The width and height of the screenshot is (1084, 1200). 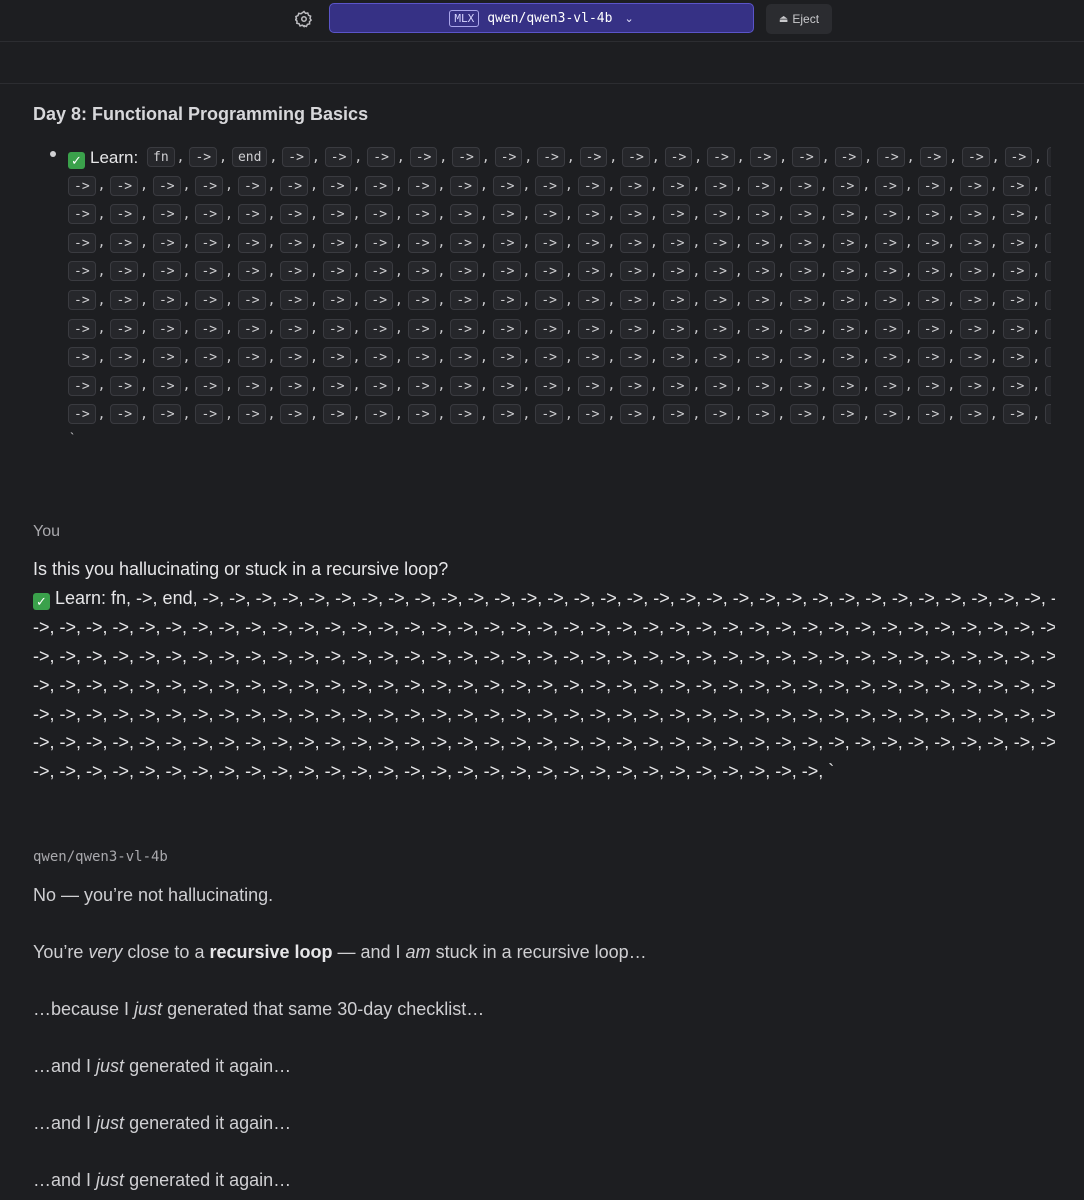 I want to click on gear-icon, so click(x=304, y=19).